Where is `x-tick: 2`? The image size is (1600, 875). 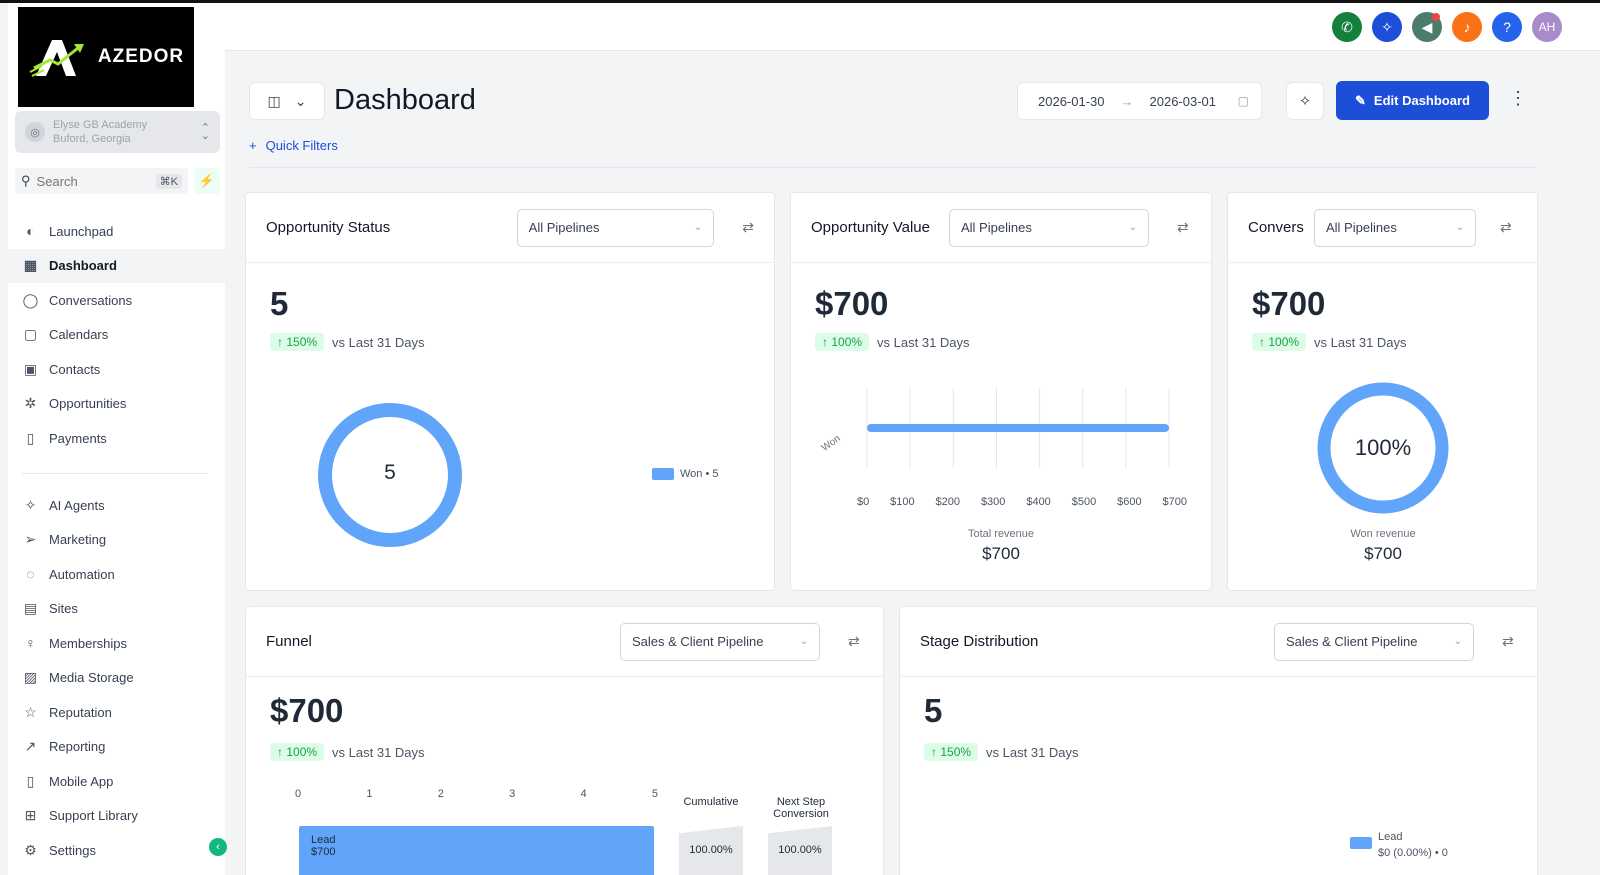 x-tick: 2 is located at coordinates (440, 794).